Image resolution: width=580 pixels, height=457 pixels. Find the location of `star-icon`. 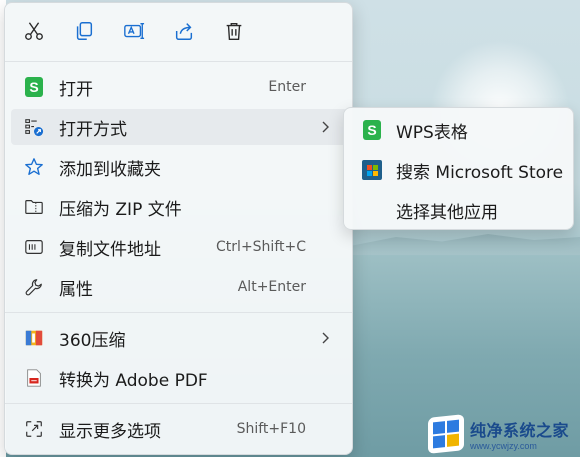

star-icon is located at coordinates (34, 167).